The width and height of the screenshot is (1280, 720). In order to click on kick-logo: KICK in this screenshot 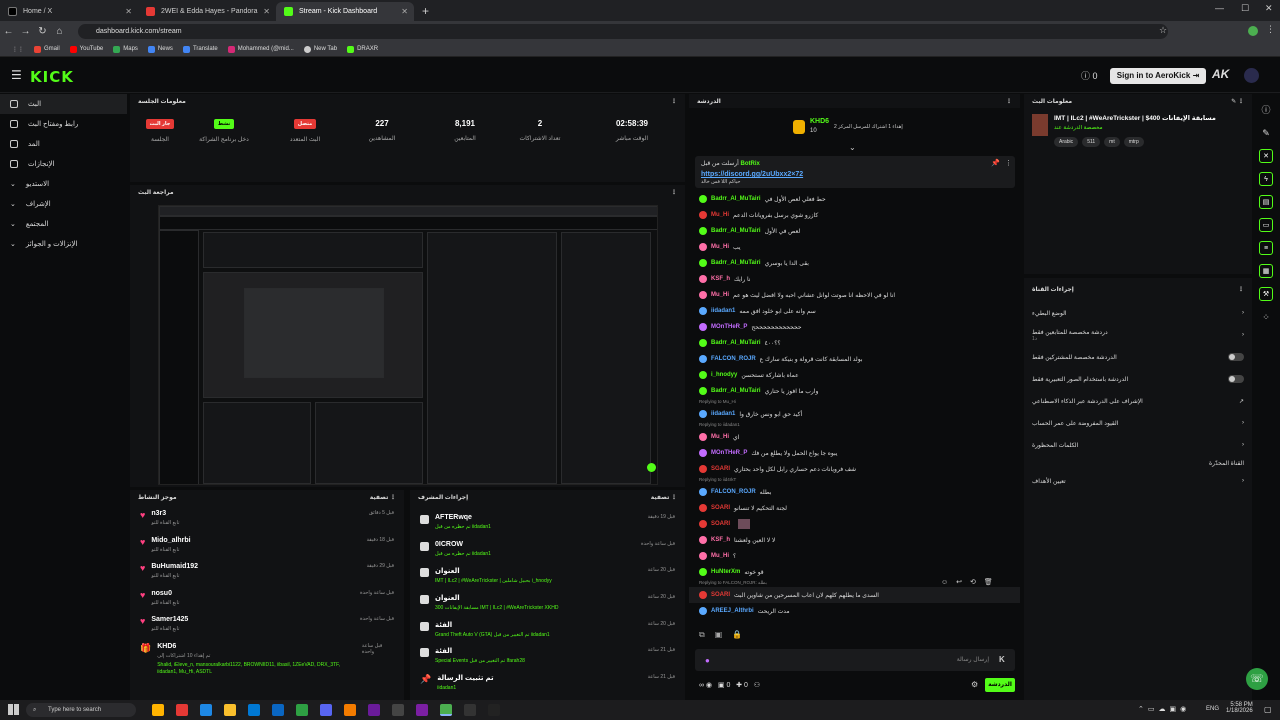, I will do `click(52, 77)`.